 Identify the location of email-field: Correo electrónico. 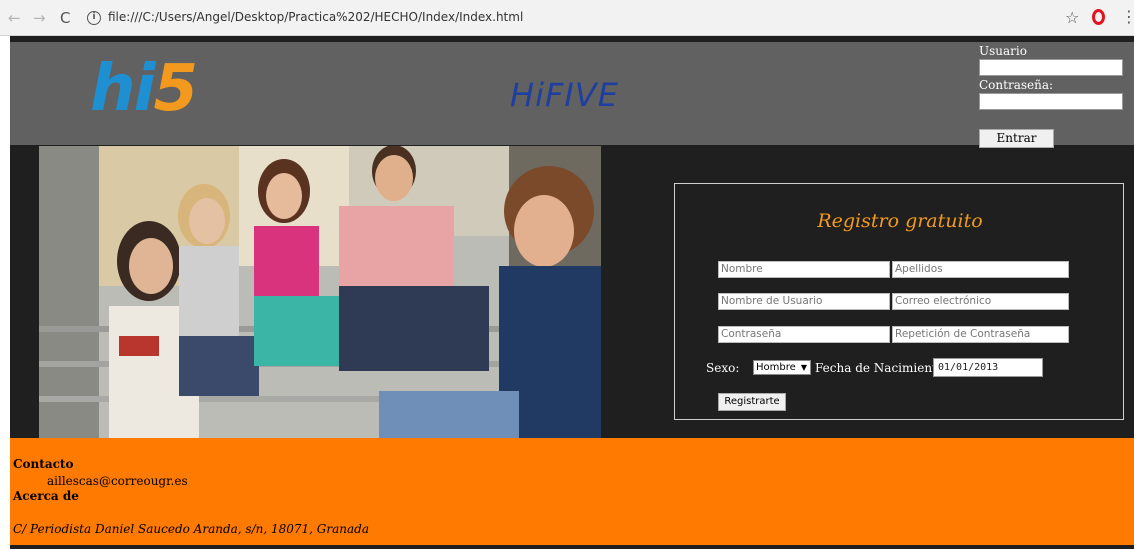
(980, 301).